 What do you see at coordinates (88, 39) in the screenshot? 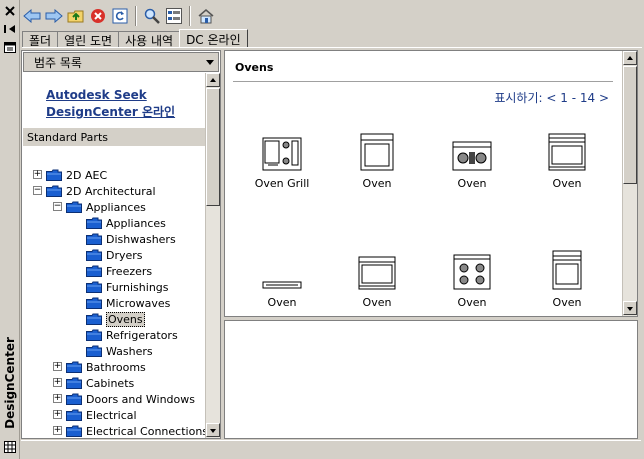
I see `tab-open-drawings: 열린 도면` at bounding box center [88, 39].